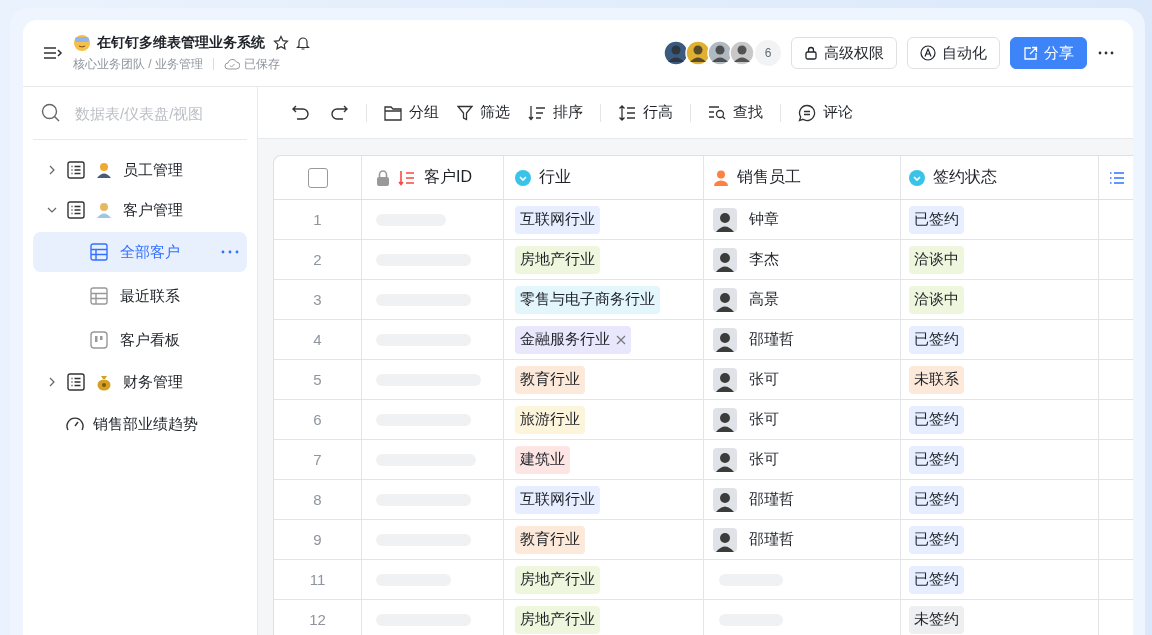  Describe the element at coordinates (317, 539) in the screenshot. I see `row-number: 9` at that location.